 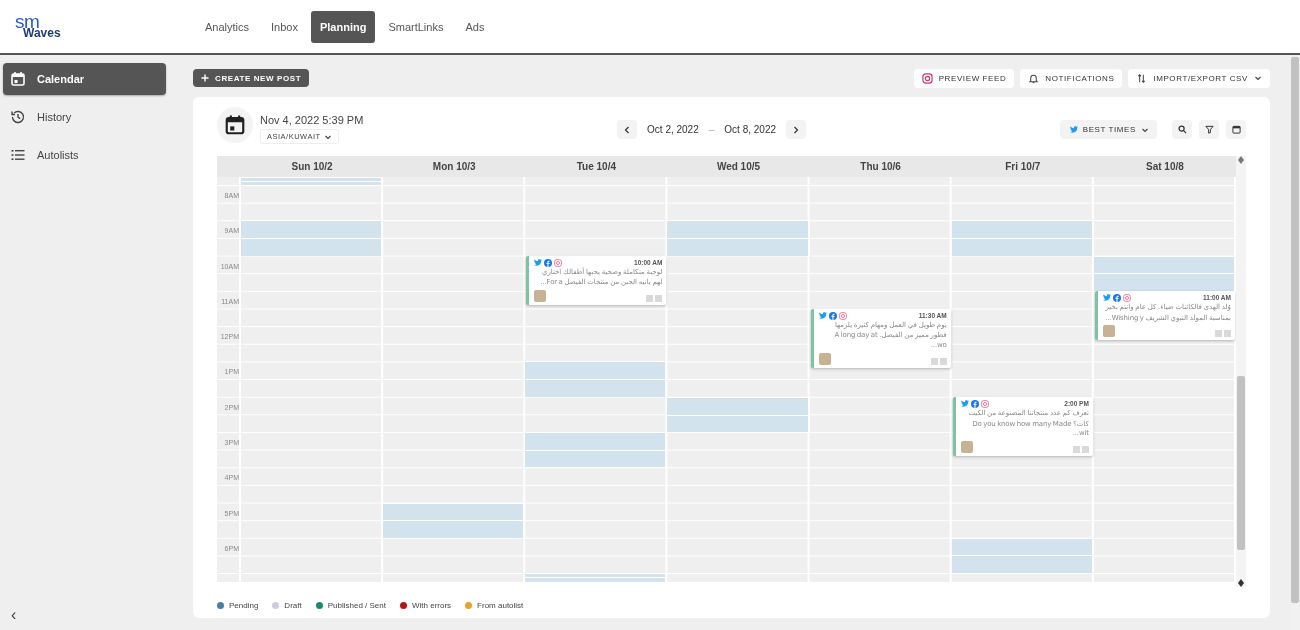 I want to click on filter-button, so click(x=1209, y=129).